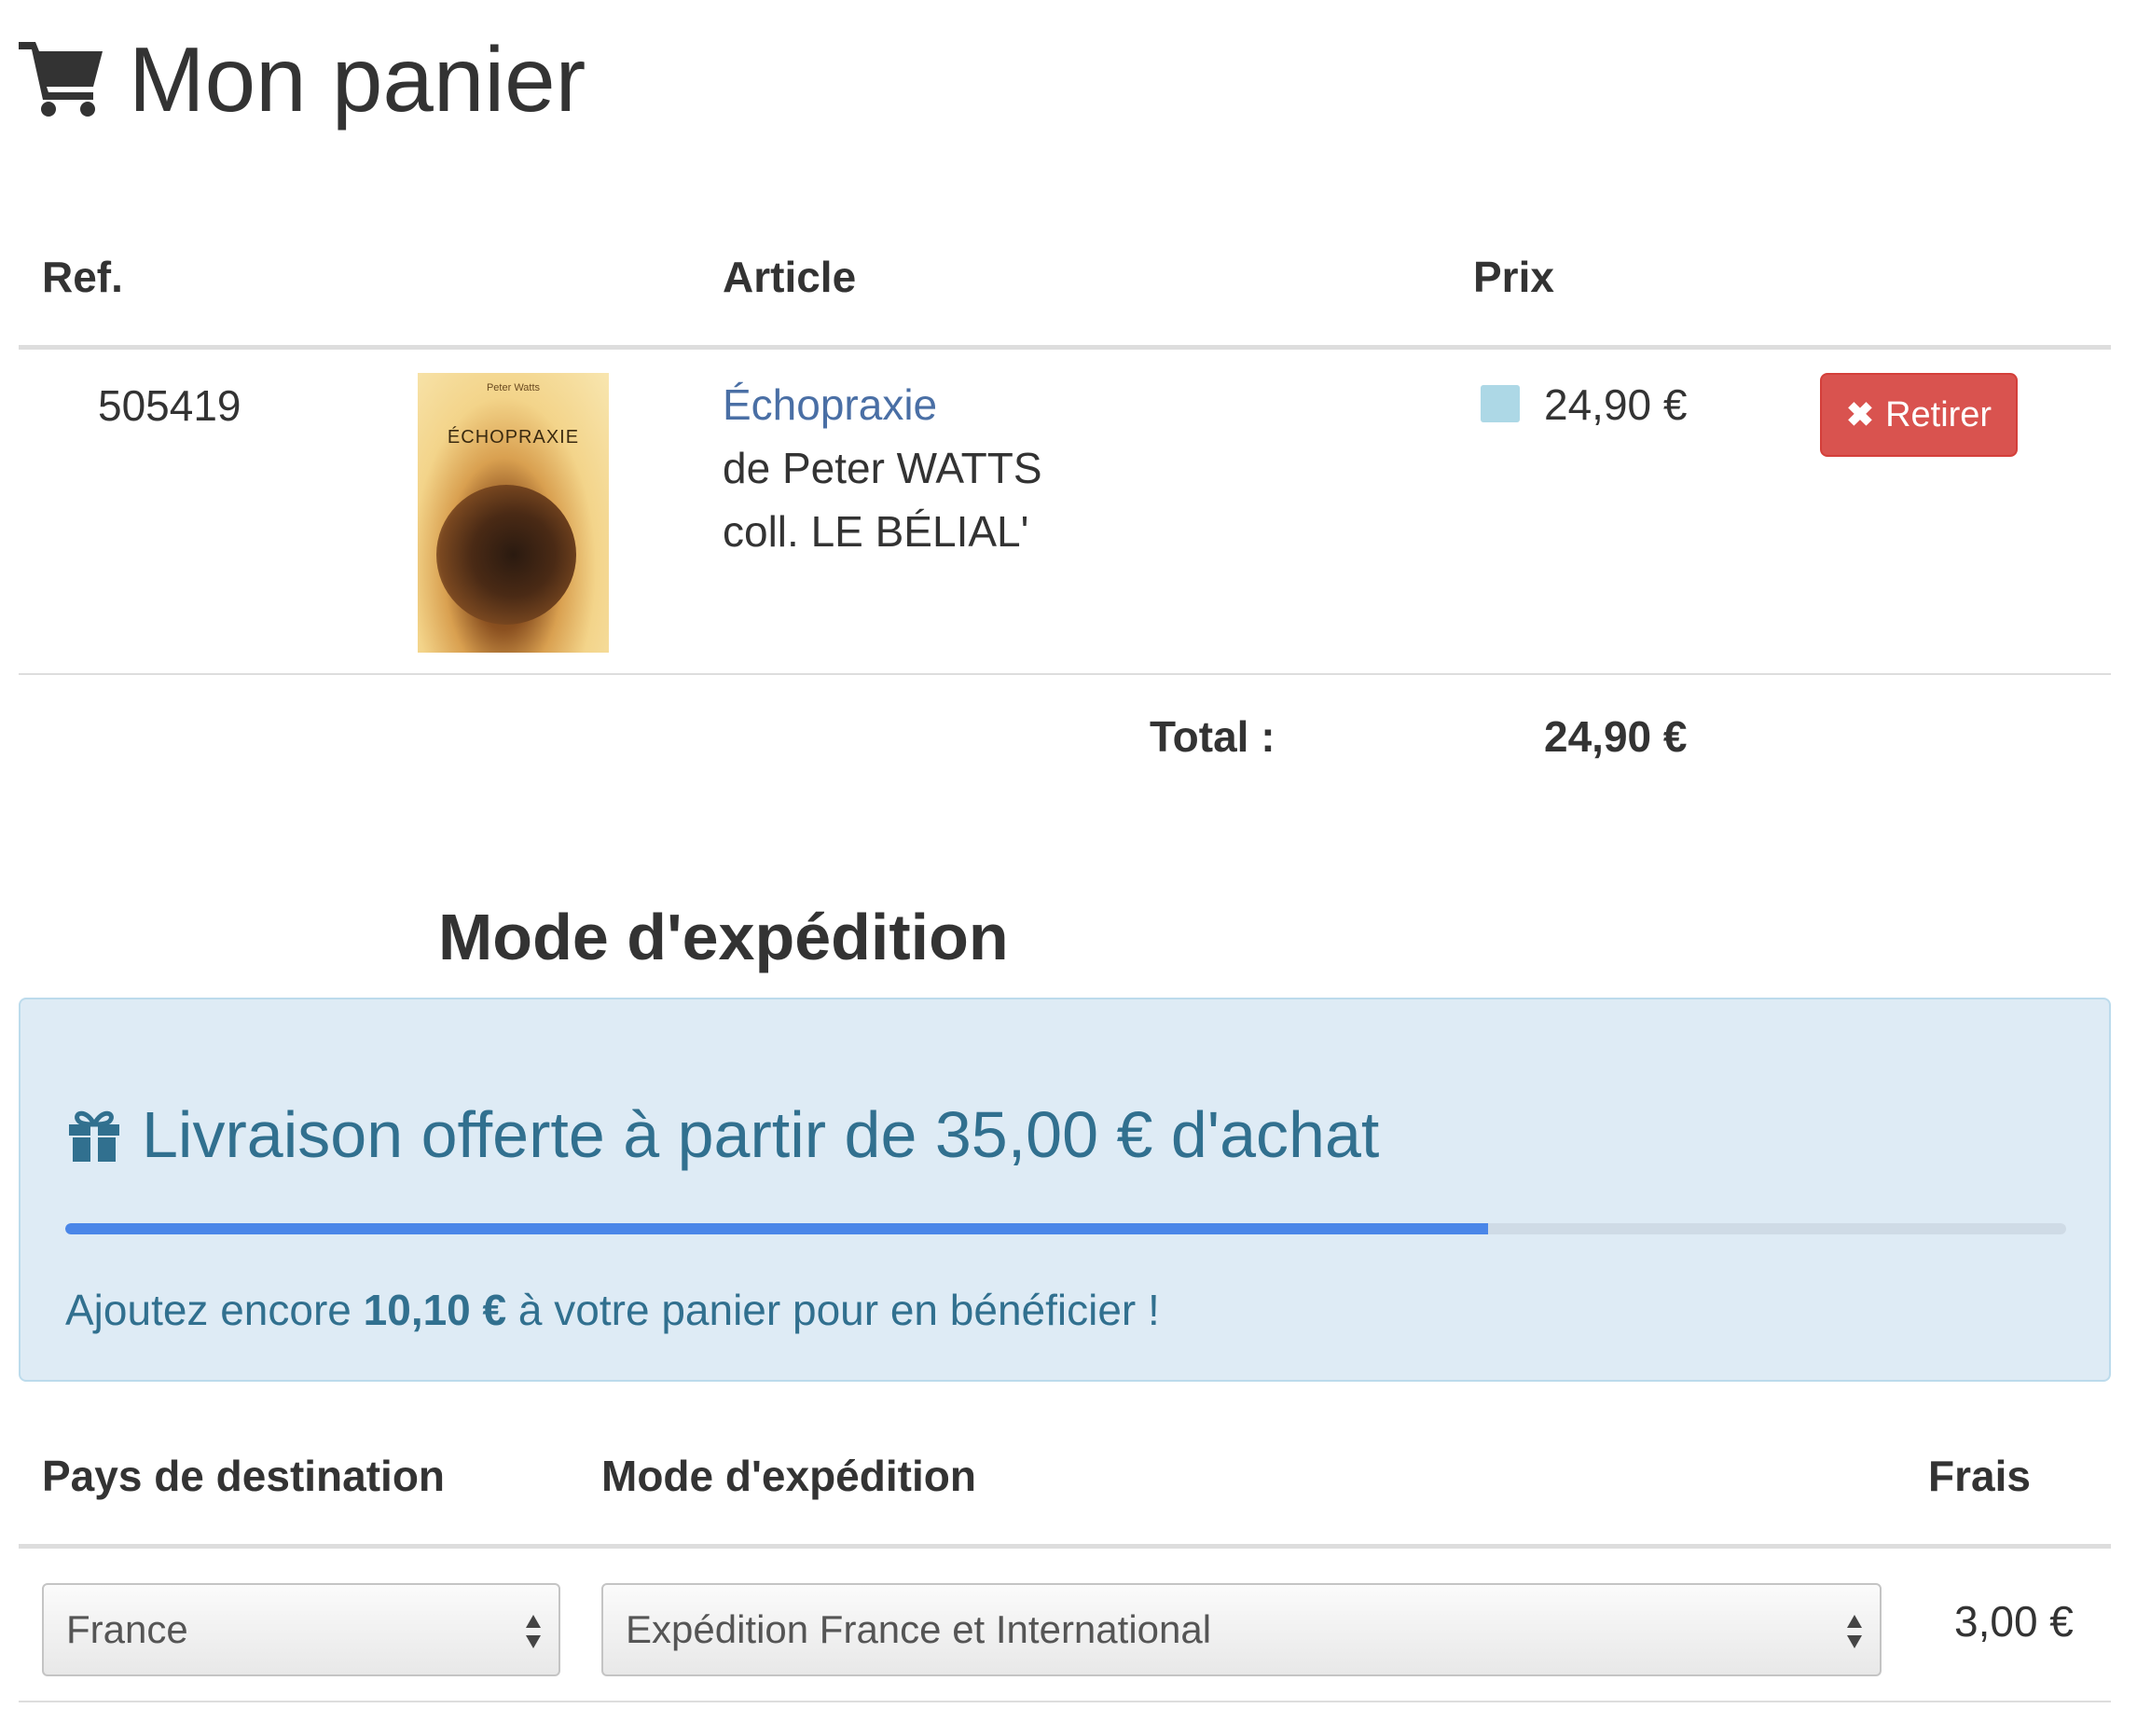 The width and height of the screenshot is (2137, 1736). Describe the element at coordinates (301, 1629) in the screenshot. I see `country-select: France` at that location.